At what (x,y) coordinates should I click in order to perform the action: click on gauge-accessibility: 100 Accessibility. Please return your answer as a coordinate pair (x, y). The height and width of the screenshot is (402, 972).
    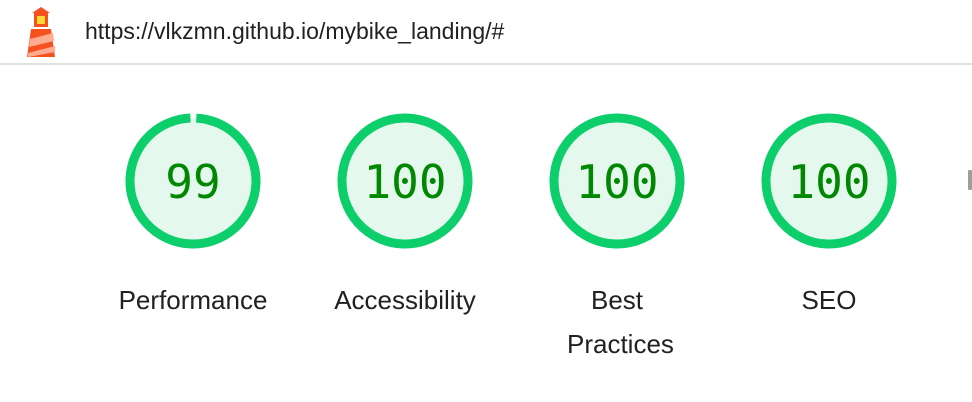
    Looking at the image, I should click on (405, 215).